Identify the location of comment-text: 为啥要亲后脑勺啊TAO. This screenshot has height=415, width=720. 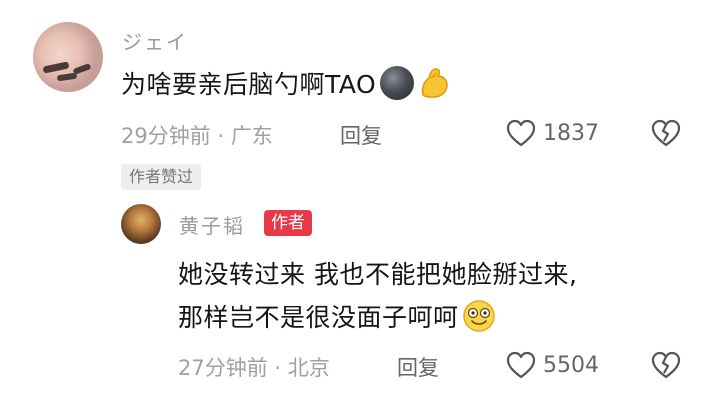
(249, 84).